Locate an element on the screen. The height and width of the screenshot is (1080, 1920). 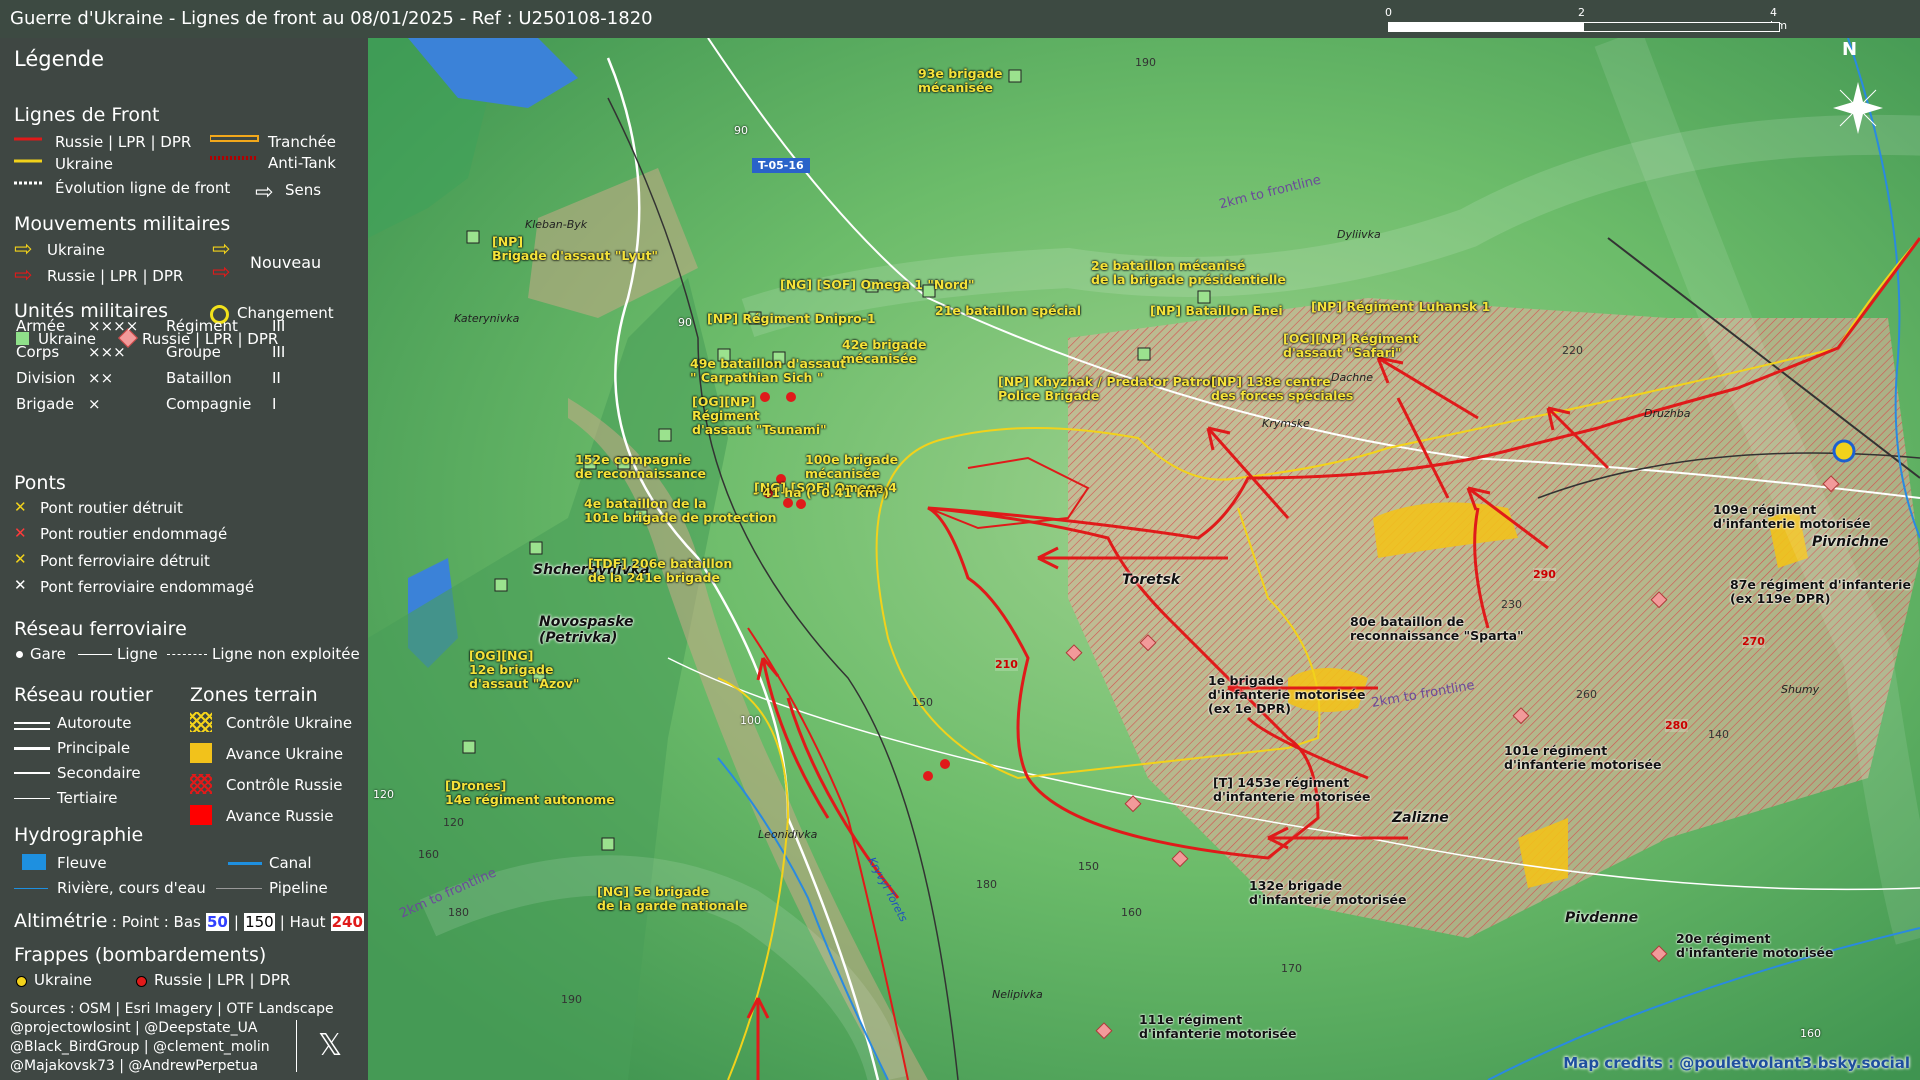
new-ua-arrow-icon: ⇨ is located at coordinates (221, 249).